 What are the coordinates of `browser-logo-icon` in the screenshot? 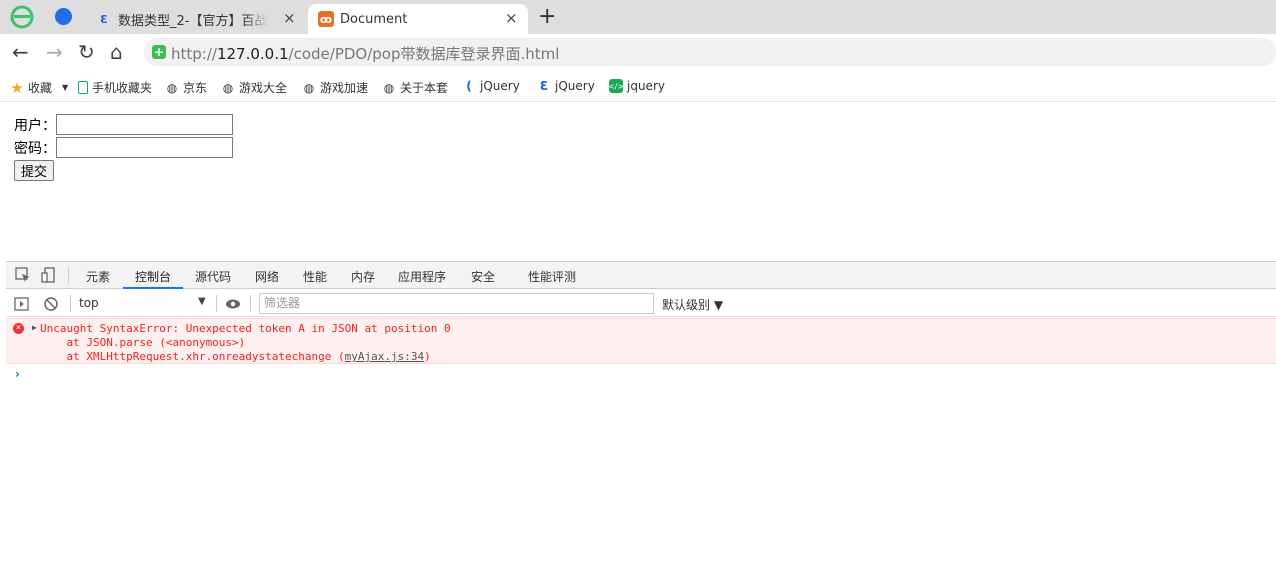 It's located at (22, 17).